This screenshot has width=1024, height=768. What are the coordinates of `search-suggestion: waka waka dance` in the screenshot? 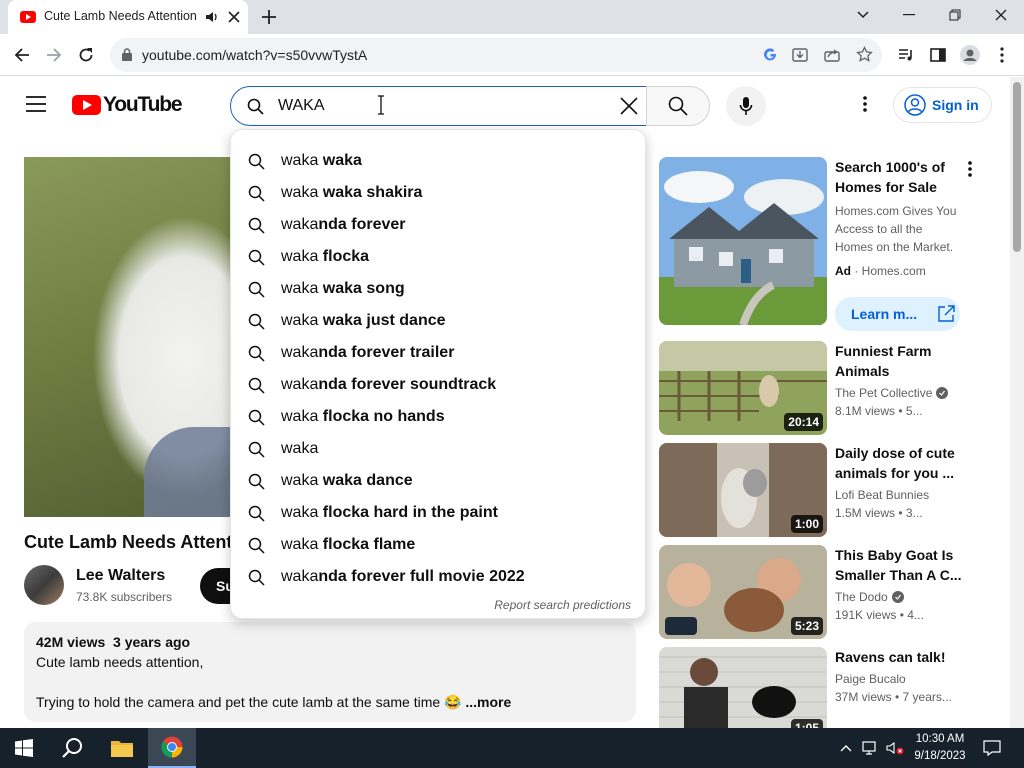 It's located at (439, 481).